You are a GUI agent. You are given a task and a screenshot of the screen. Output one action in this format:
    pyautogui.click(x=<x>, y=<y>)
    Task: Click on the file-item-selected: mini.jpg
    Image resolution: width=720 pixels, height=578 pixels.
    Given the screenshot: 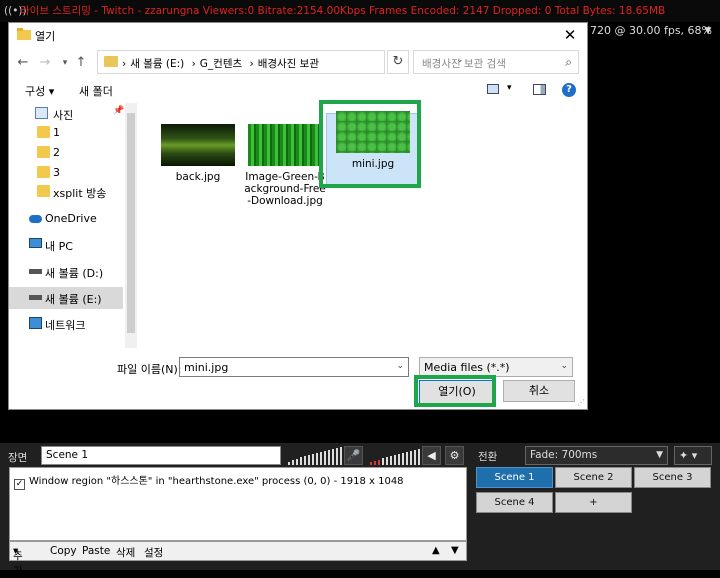 What is the action you would take?
    pyautogui.click(x=373, y=140)
    